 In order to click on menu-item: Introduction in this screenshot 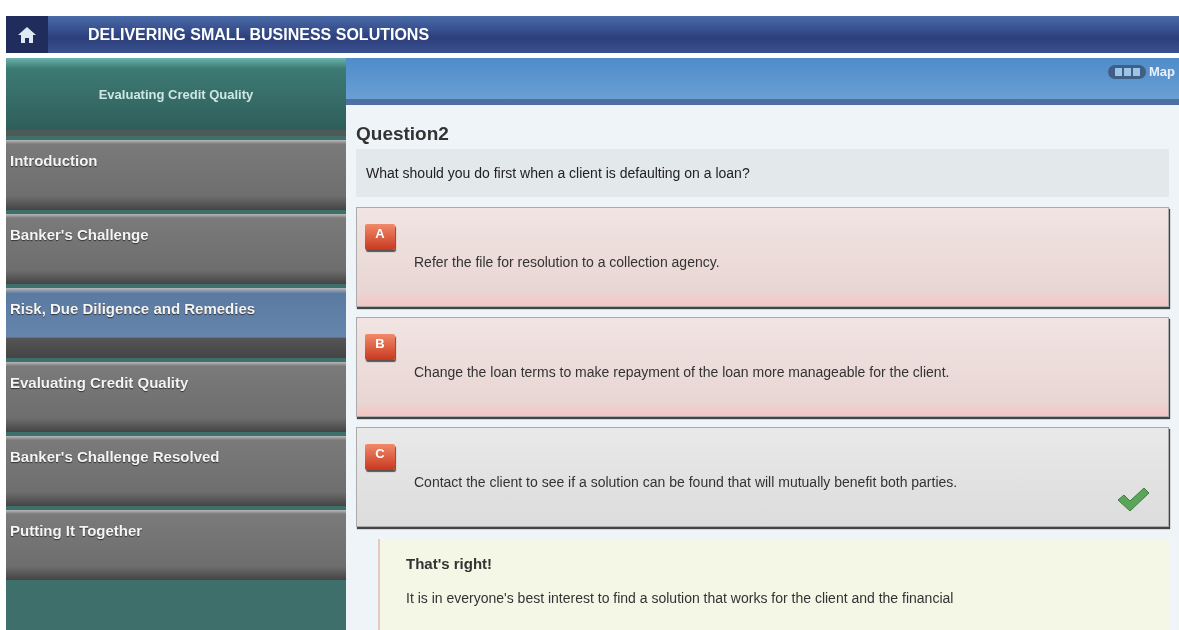, I will do `click(176, 175)`.